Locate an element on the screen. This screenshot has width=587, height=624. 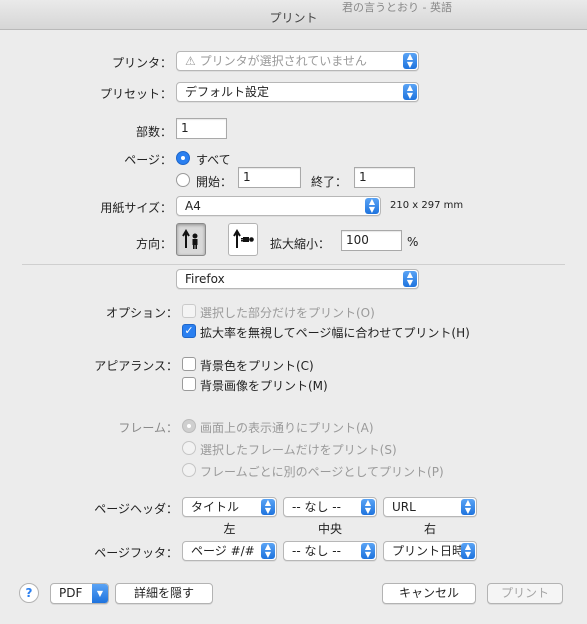
pages-from-label: 開始： is located at coordinates (214, 182).